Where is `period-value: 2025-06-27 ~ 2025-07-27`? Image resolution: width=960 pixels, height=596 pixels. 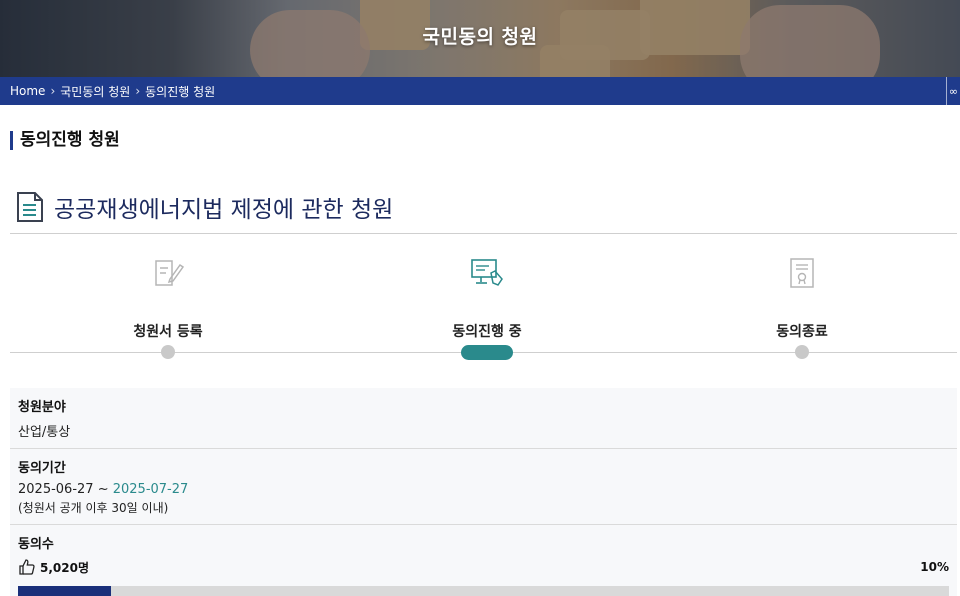
period-value: 2025-06-27 ~ 2025-07-27 is located at coordinates (483, 489).